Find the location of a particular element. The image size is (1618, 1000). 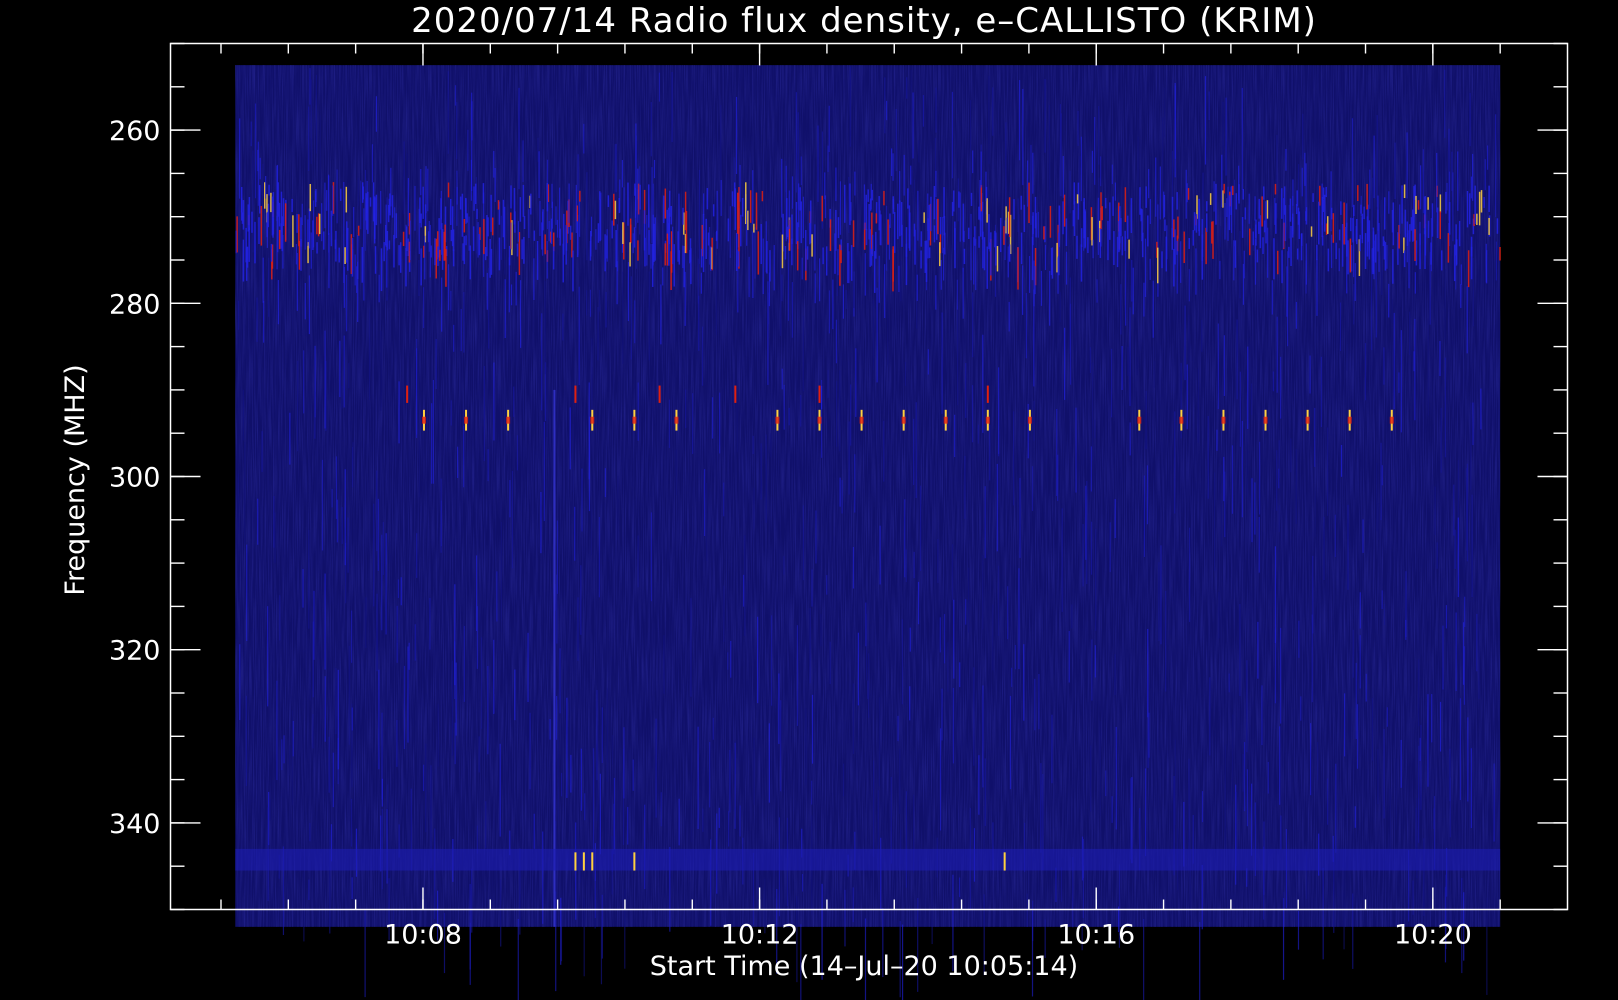

secondary-mark is located at coordinates (659, 394).